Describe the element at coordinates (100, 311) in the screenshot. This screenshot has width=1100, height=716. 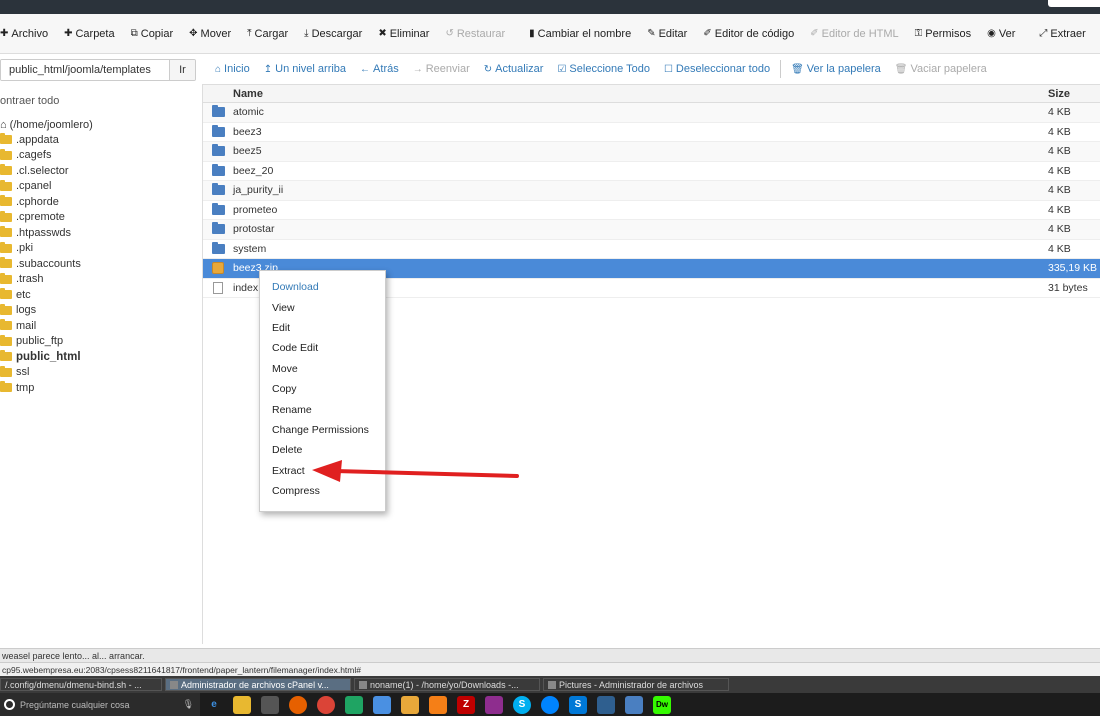
I see `tree-item-logs: logs` at that location.